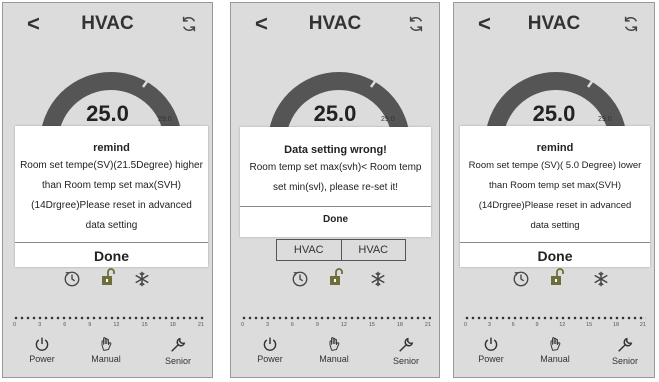  Describe the element at coordinates (309, 250) in the screenshot. I see `hvac-button-1: HVAC` at that location.